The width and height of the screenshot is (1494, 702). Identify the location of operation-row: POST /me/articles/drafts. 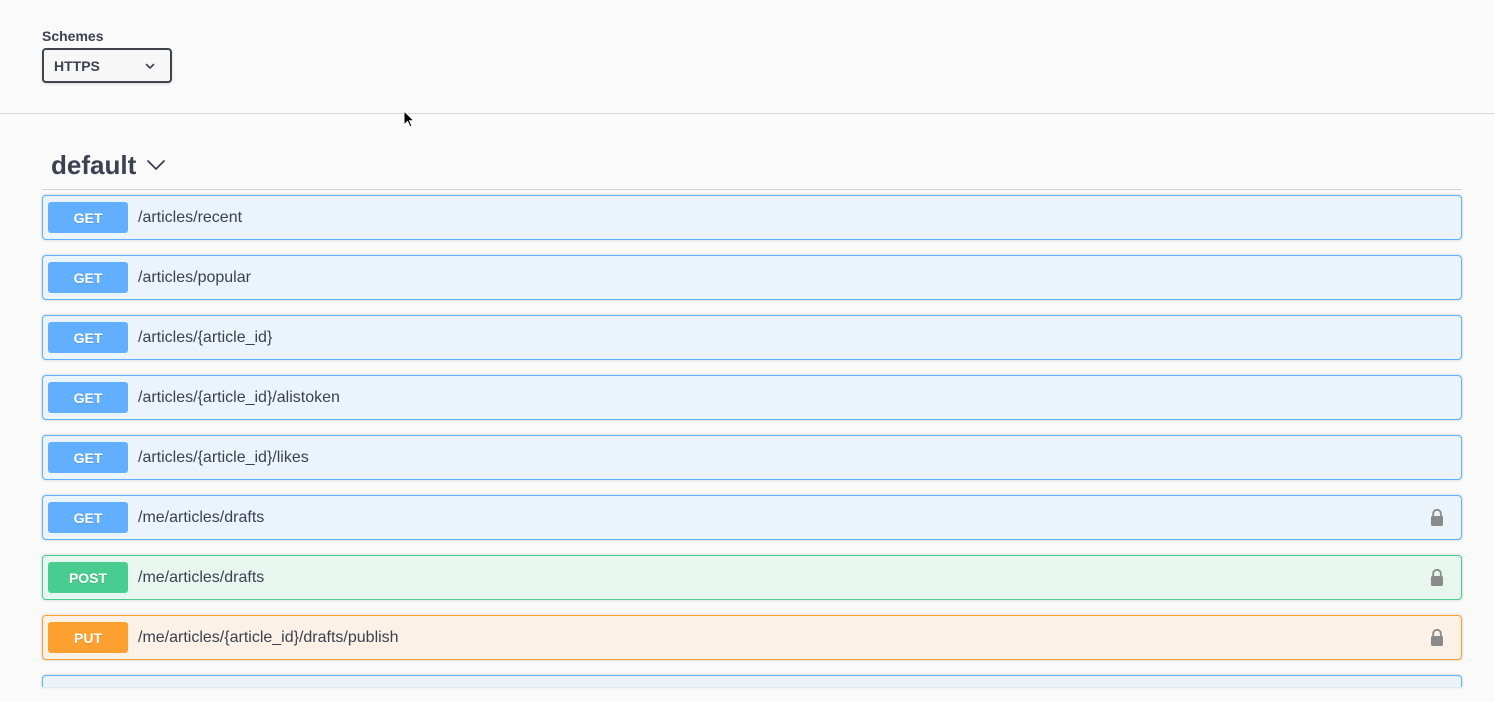
(752, 577).